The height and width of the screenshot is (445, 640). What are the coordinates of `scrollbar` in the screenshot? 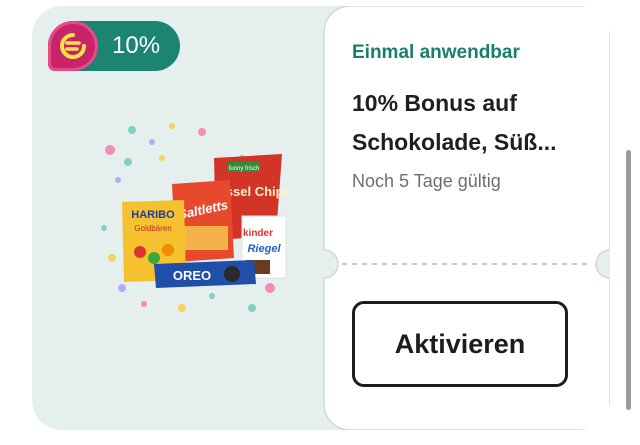 It's located at (628, 280).